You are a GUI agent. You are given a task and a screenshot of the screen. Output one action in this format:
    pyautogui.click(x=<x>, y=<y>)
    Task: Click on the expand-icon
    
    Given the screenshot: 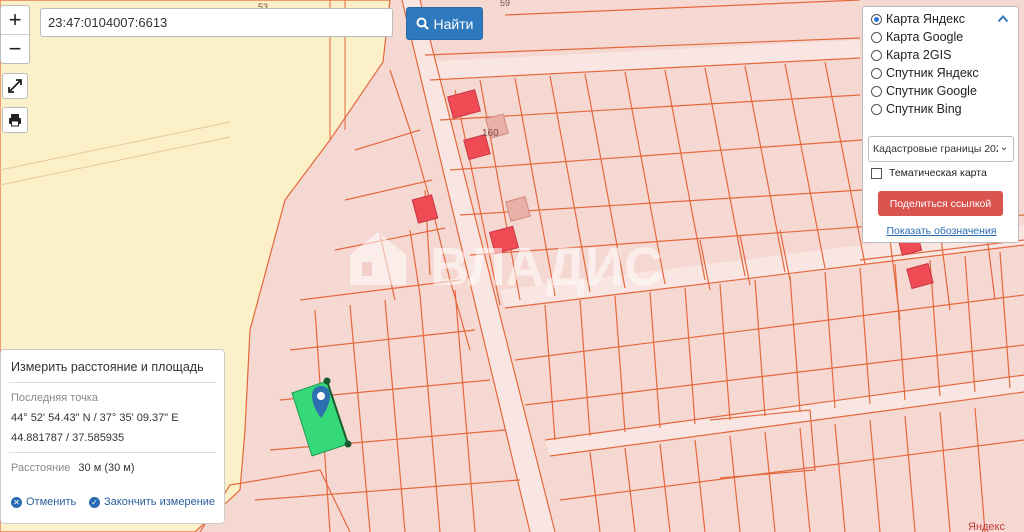 What is the action you would take?
    pyautogui.click(x=15, y=86)
    